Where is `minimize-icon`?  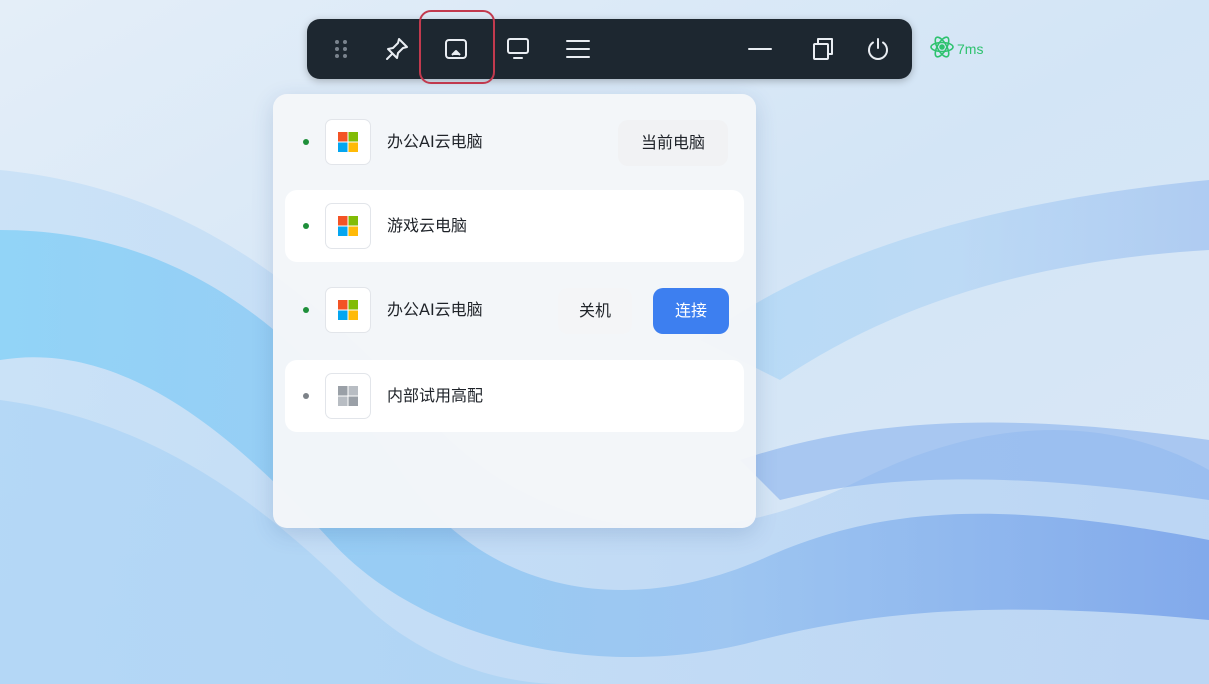
minimize-icon is located at coordinates (760, 49).